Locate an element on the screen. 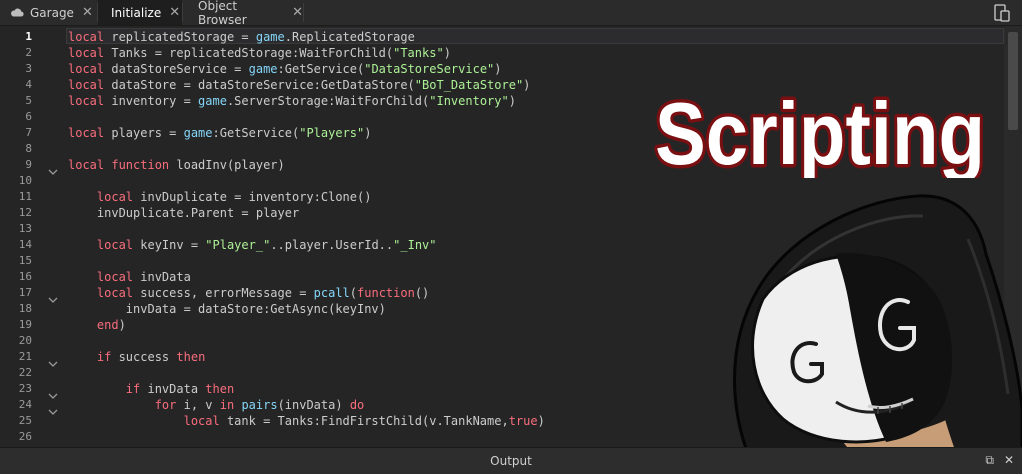 This screenshot has height=474, width=1022. output-title: Output is located at coordinates (511, 461).